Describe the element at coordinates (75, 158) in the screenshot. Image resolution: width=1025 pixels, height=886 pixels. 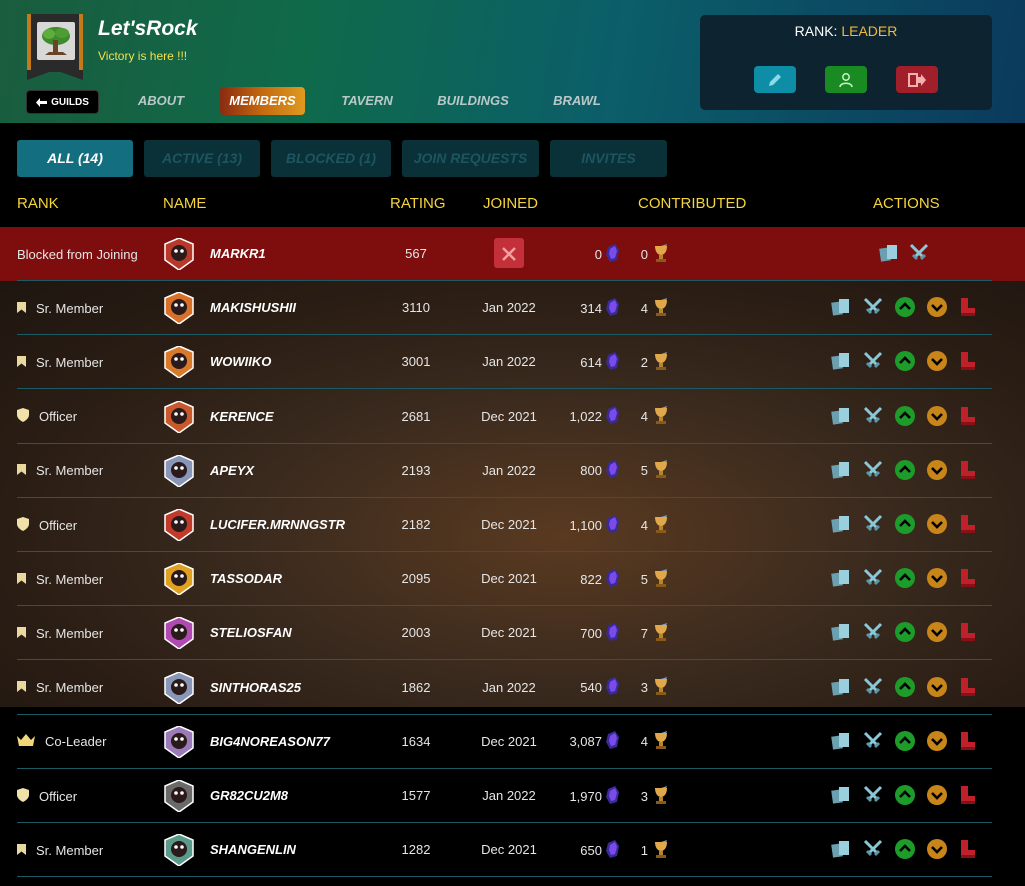
I see `filter-all: ALL (14)` at that location.